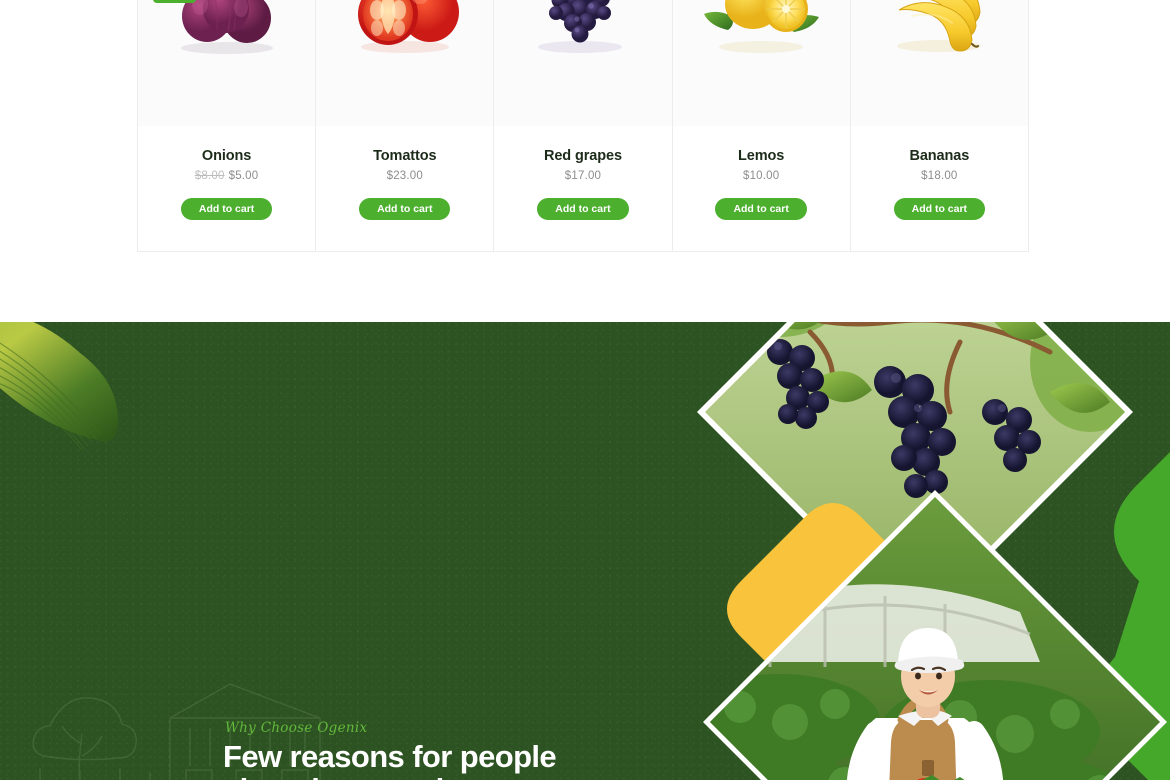 Image resolution: width=1170 pixels, height=780 pixels. I want to click on tomatoes-photo, so click(408, 26).